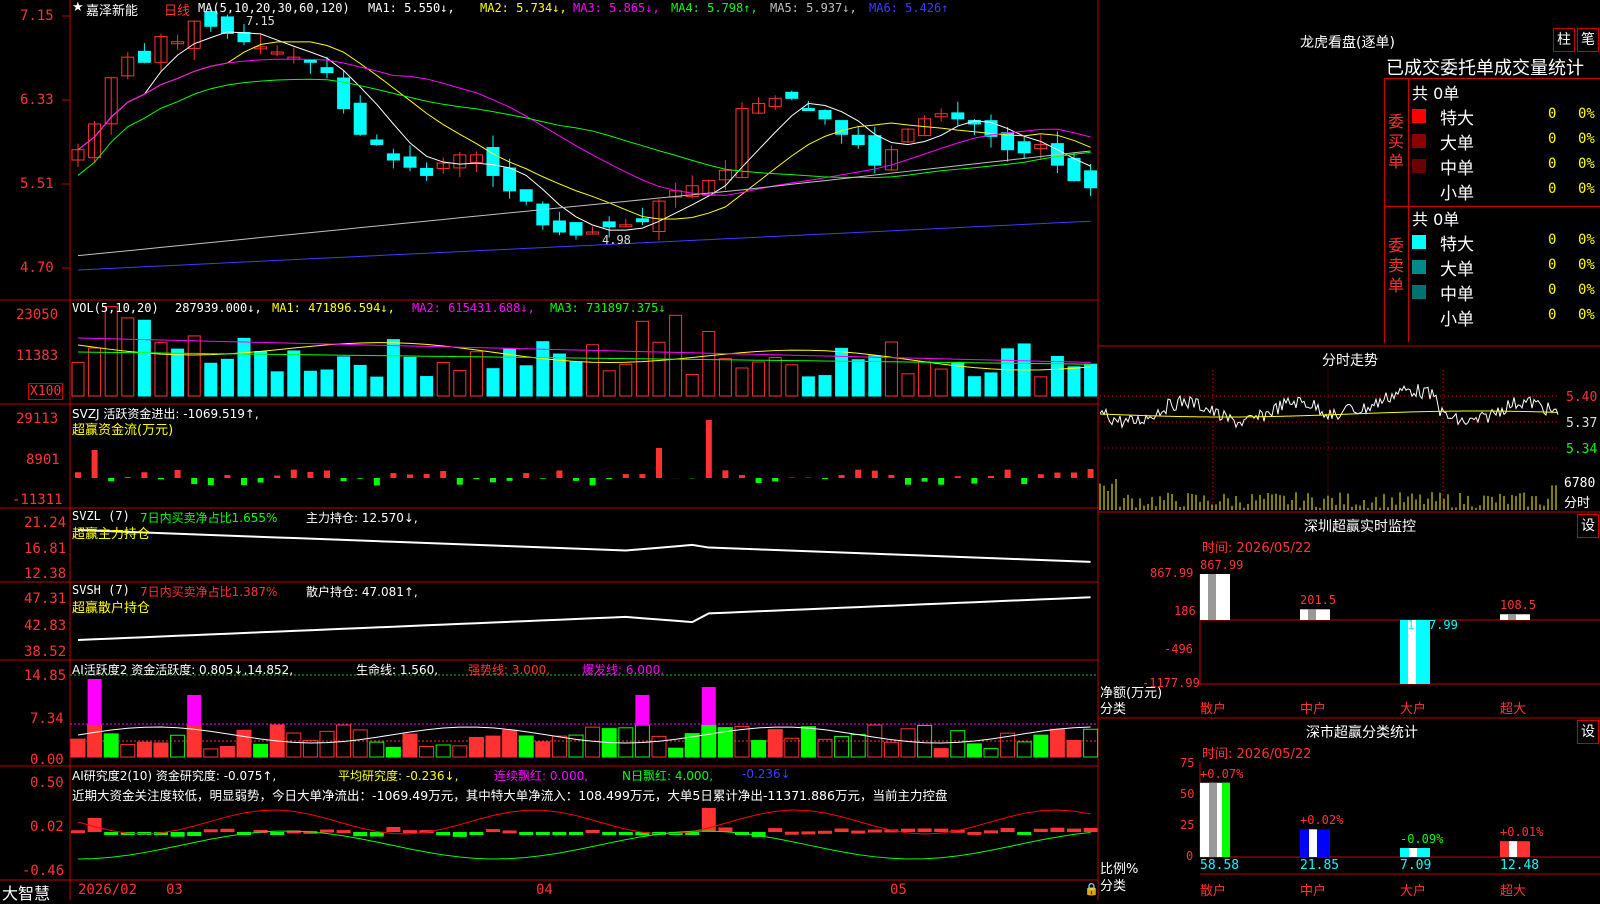 This screenshot has height=904, width=1600. What do you see at coordinates (616, 240) in the screenshot?
I see `low-price-label: 4.98` at bounding box center [616, 240].